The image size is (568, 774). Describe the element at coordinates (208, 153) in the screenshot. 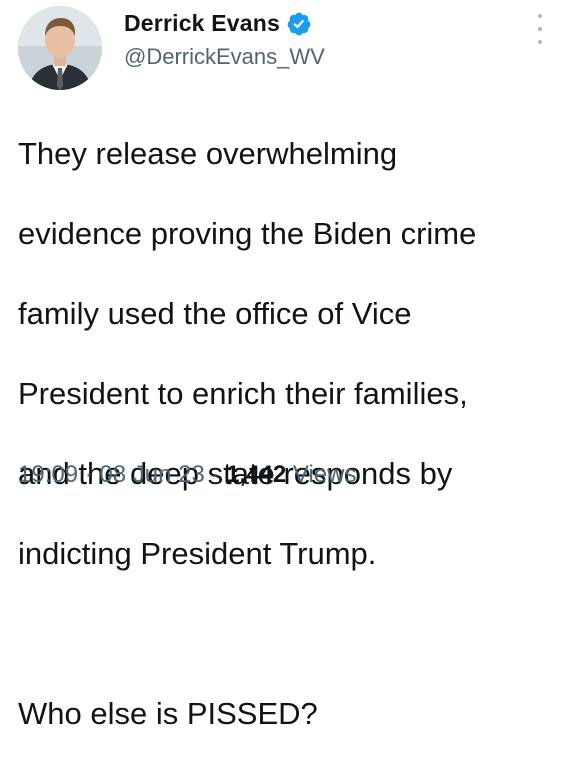

I see `tweet-text-line: They release overwhelming` at that location.